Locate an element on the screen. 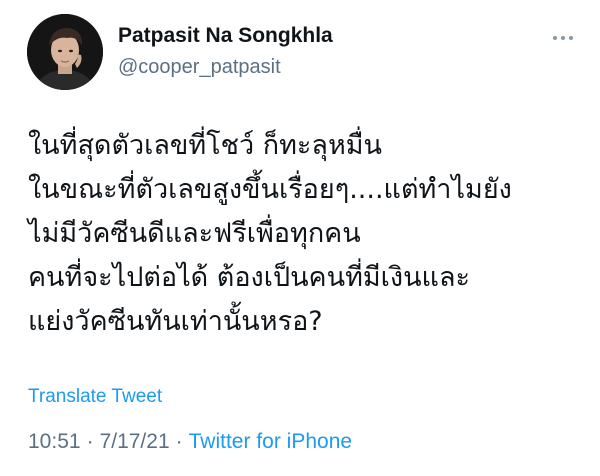 This screenshot has width=600, height=476. tweet-date: 7/17/21 is located at coordinates (135, 441).